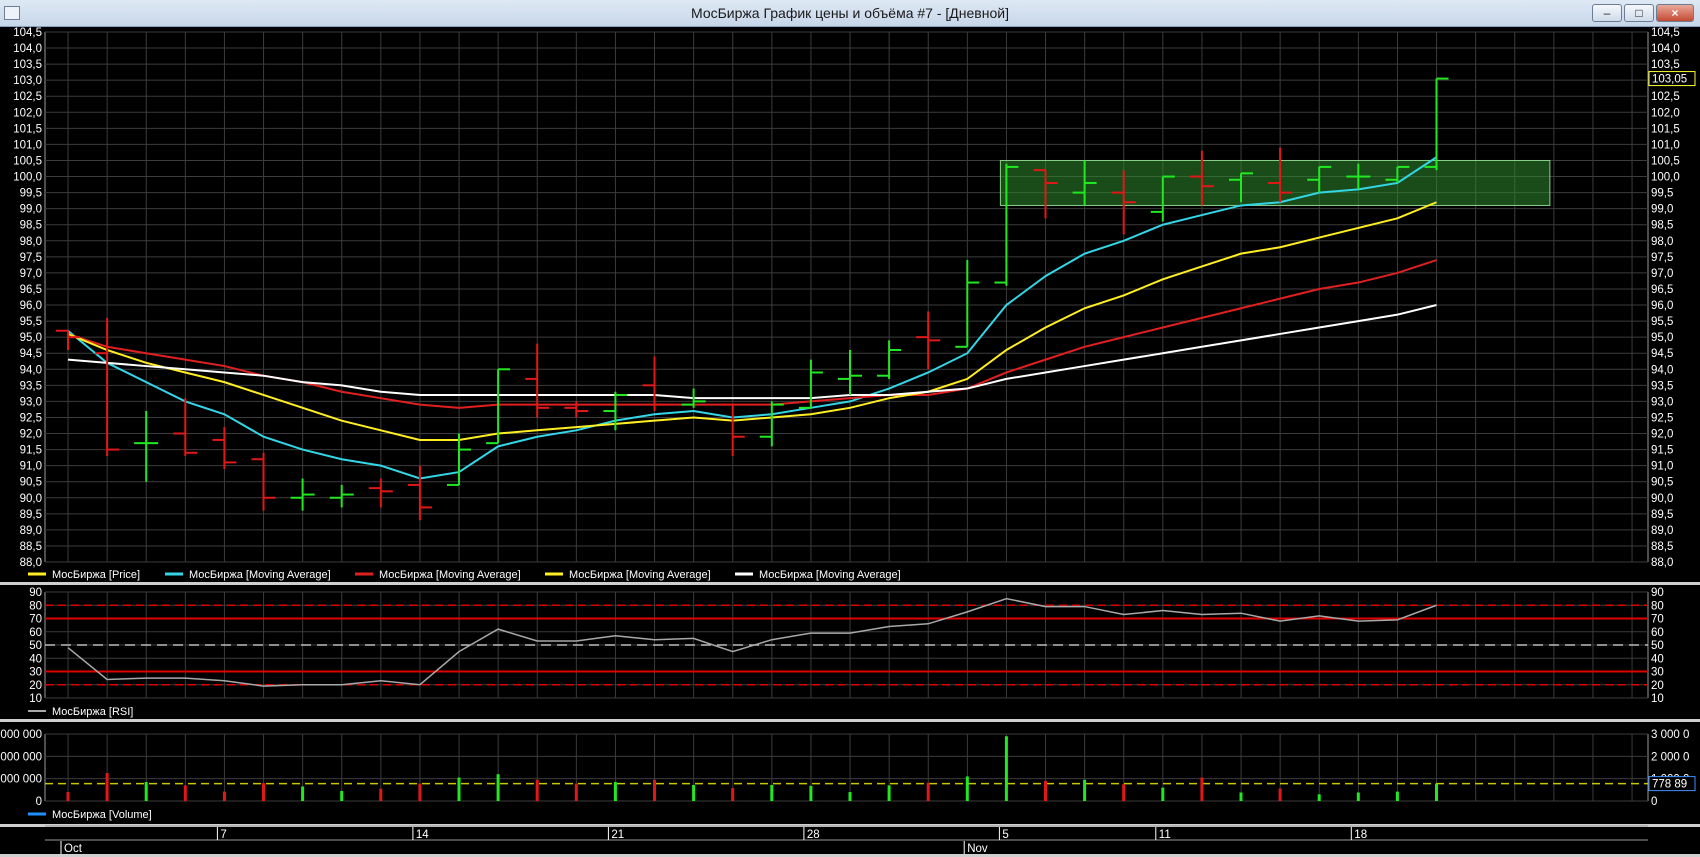 The image size is (1700, 857). What do you see at coordinates (96, 575) in the screenshot?
I see `legend-label: МосБиржа [Price]` at bounding box center [96, 575].